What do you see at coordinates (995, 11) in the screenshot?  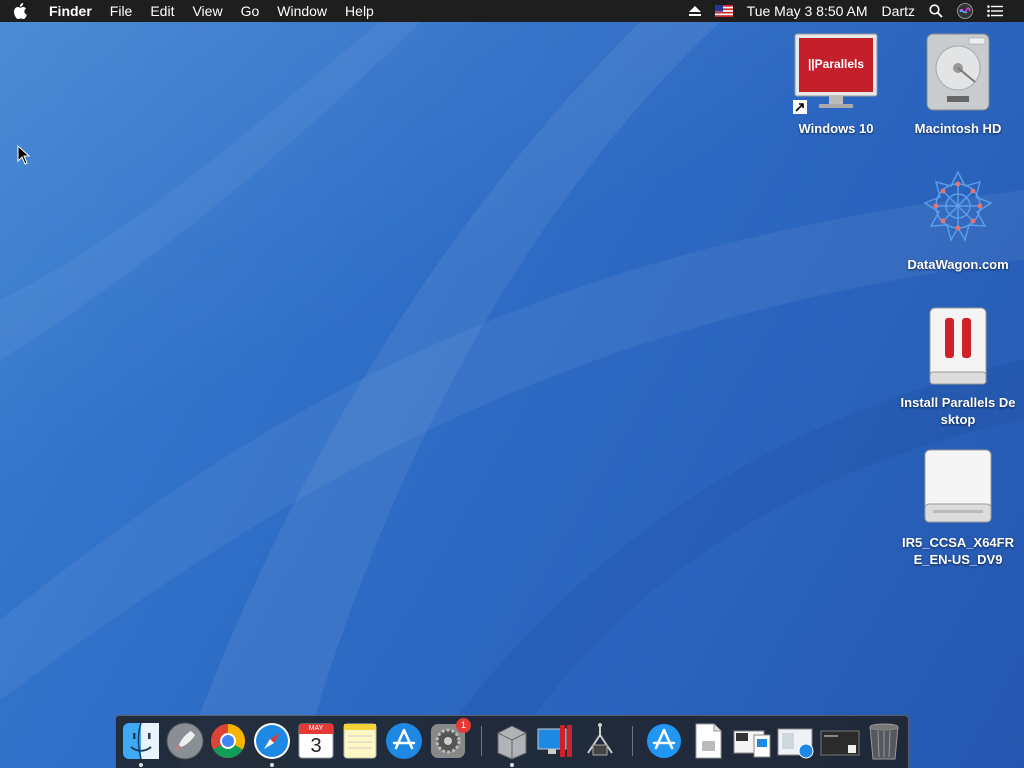 I see `notification-center-icon` at bounding box center [995, 11].